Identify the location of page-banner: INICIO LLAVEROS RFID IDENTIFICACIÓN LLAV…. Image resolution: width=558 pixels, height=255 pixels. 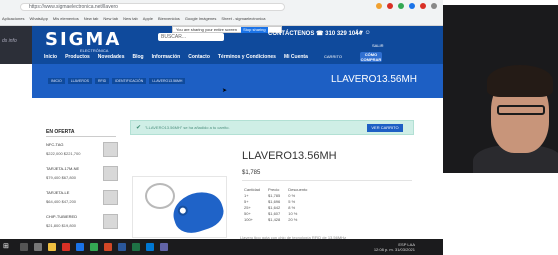
(237, 81).